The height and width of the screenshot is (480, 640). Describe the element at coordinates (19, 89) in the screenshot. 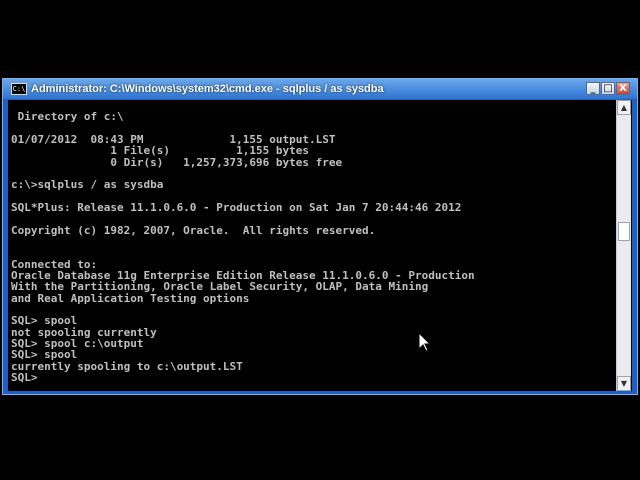

I see `cmd-window-icon: C:\` at that location.